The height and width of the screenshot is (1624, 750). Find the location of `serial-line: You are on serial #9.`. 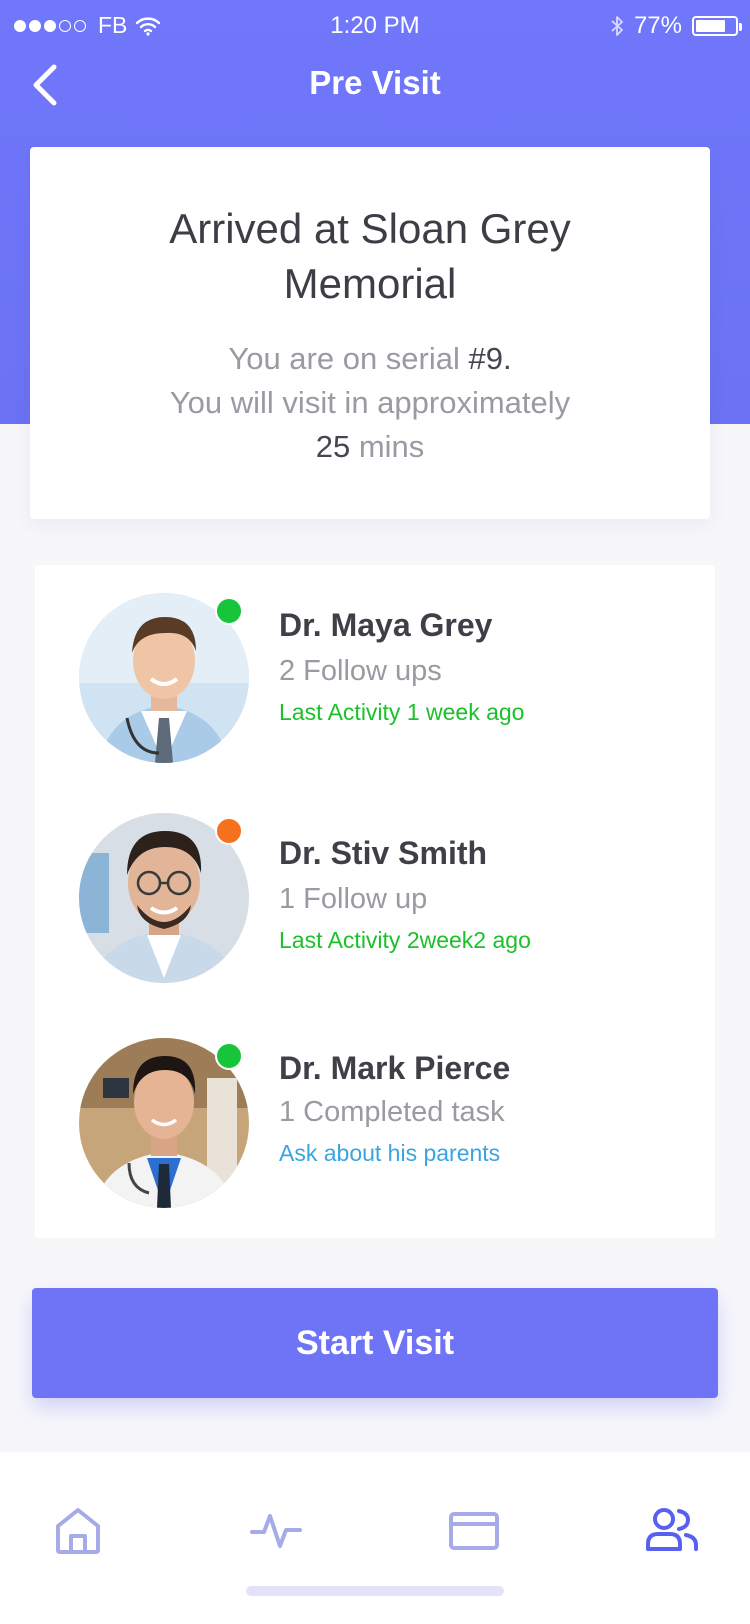

serial-line: You are on serial #9. is located at coordinates (370, 359).